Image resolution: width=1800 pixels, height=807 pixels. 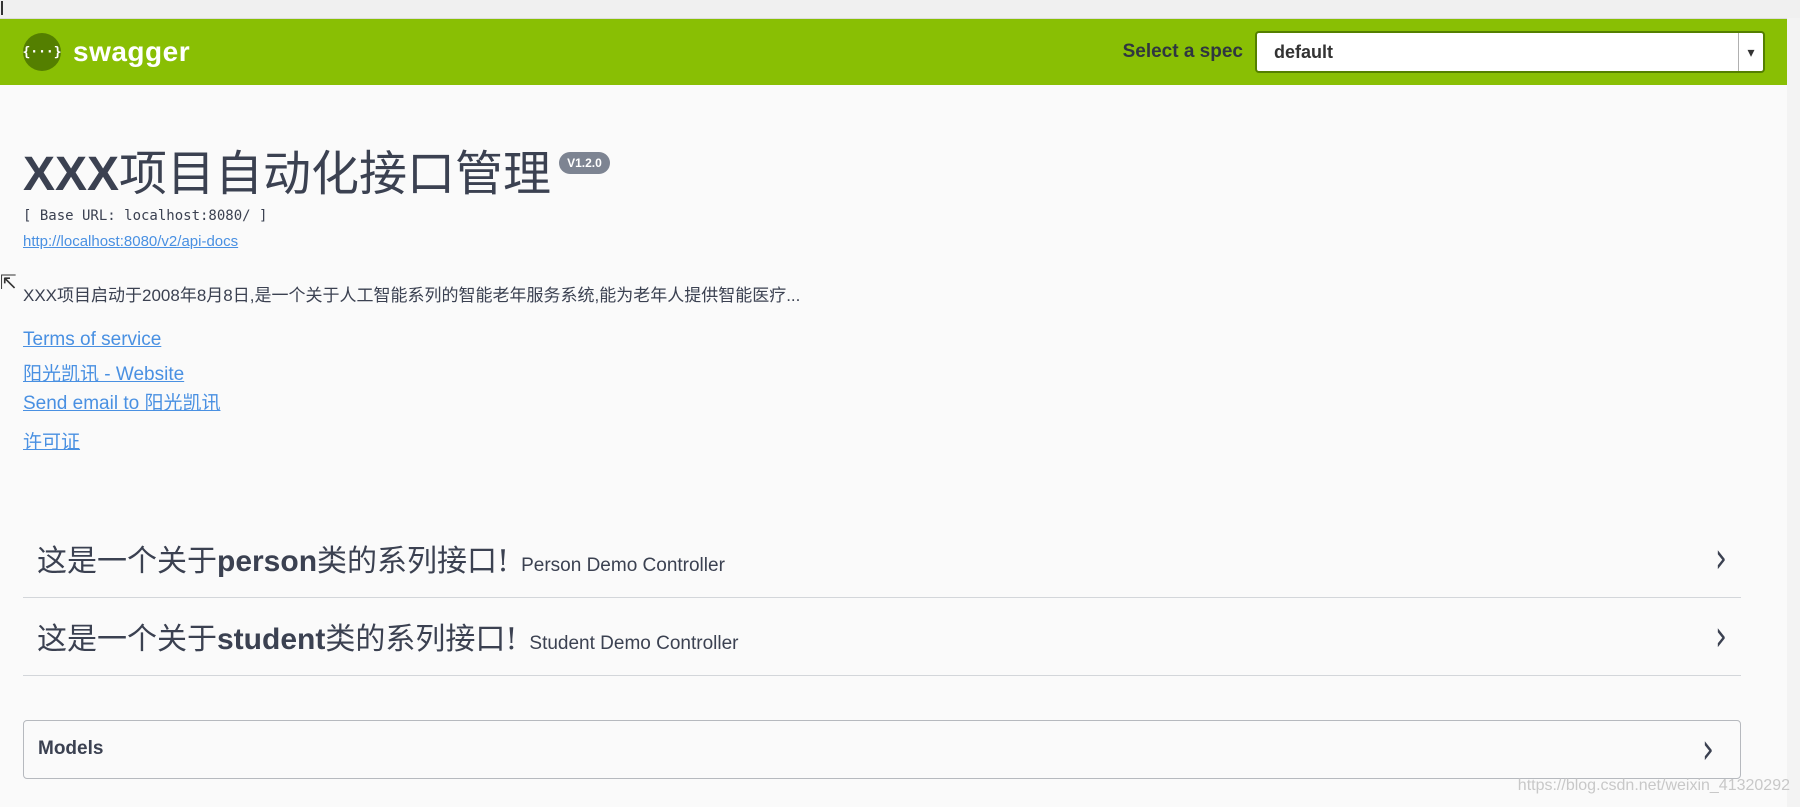 I want to click on tag-description: Person Demo Controller, so click(x=623, y=566).